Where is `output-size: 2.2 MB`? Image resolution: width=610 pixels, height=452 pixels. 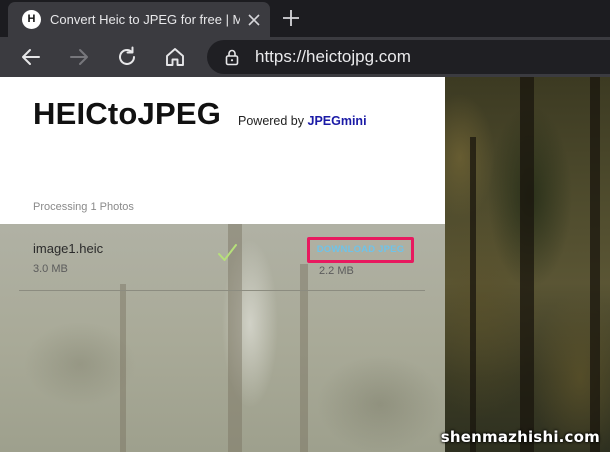 output-size: 2.2 MB is located at coordinates (336, 271).